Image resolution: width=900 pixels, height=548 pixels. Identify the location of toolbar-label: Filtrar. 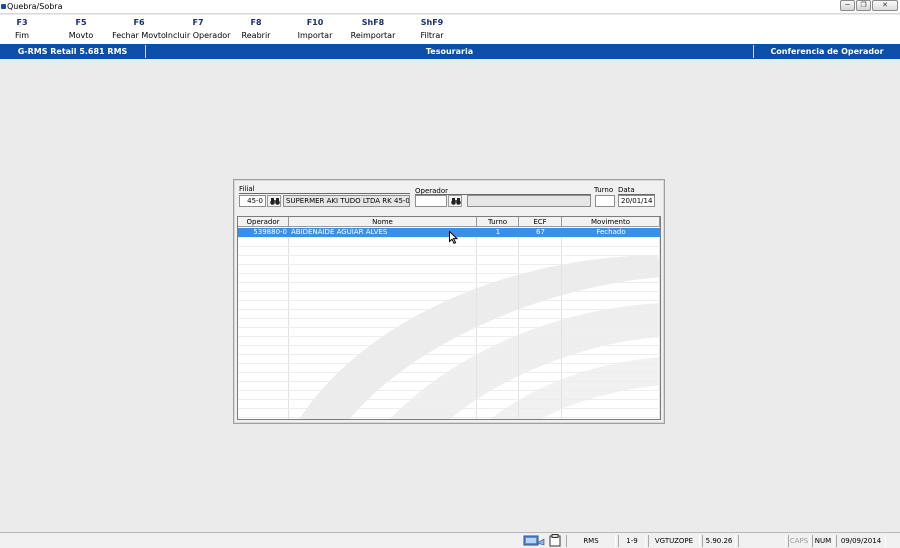
(432, 35).